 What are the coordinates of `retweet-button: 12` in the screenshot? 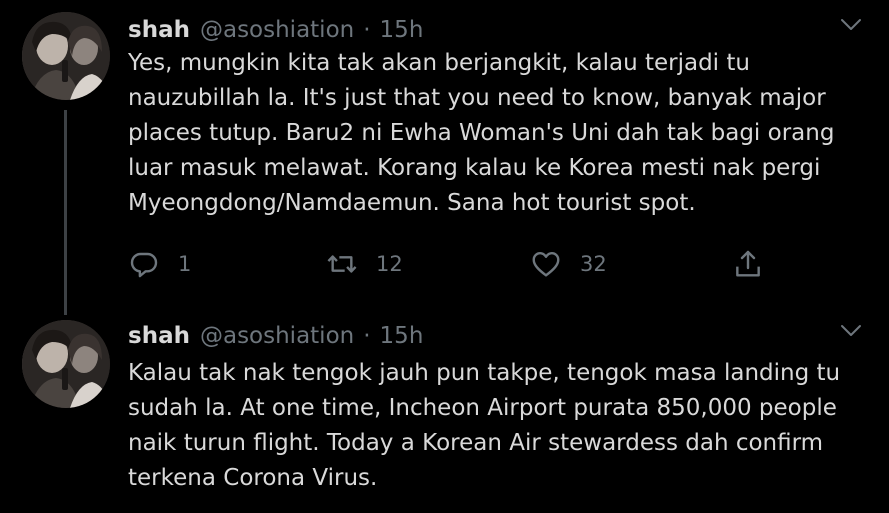 It's located at (364, 264).